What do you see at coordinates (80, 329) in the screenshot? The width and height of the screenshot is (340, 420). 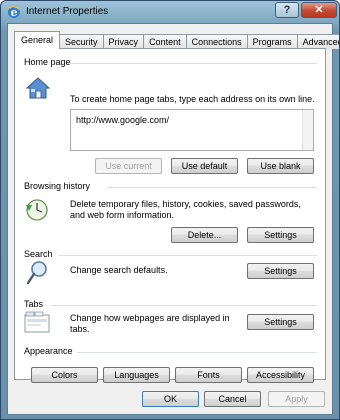 I see `tabs-description-line2: tabs.` at bounding box center [80, 329].